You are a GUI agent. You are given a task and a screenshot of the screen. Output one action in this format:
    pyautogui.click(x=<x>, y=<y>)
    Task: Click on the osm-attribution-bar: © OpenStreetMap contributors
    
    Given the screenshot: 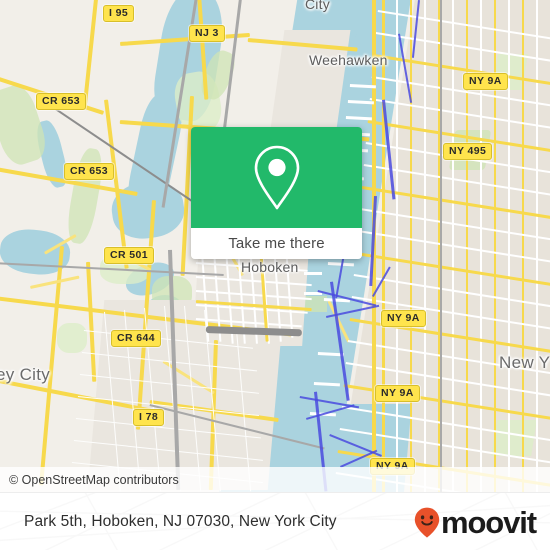 What is the action you would take?
    pyautogui.click(x=275, y=479)
    